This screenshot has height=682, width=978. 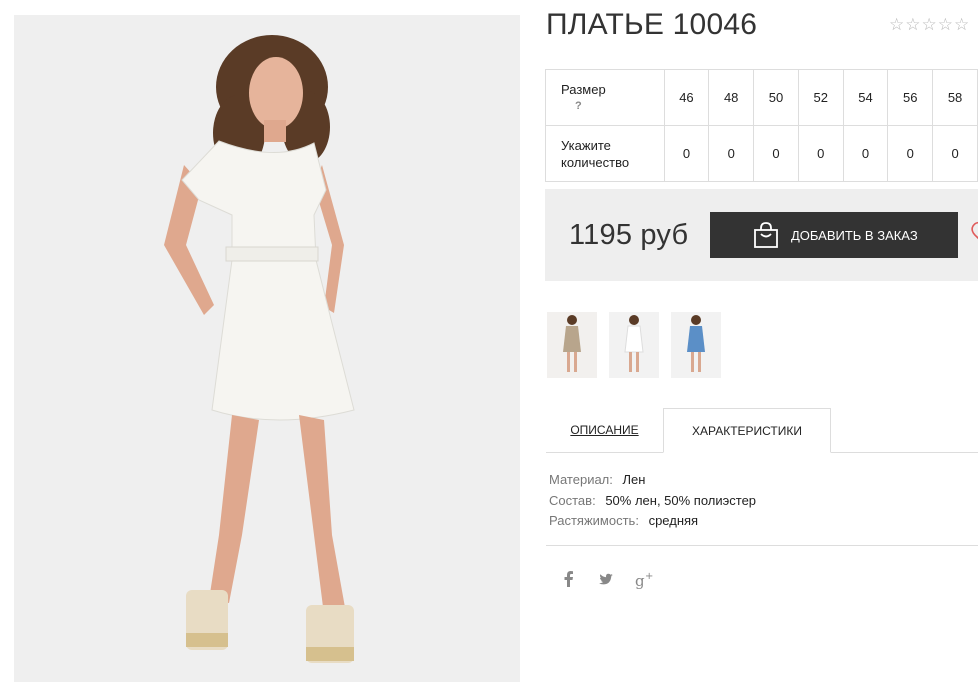 I want to click on quantity-label-cell: Укажите количество, so click(x=605, y=153).